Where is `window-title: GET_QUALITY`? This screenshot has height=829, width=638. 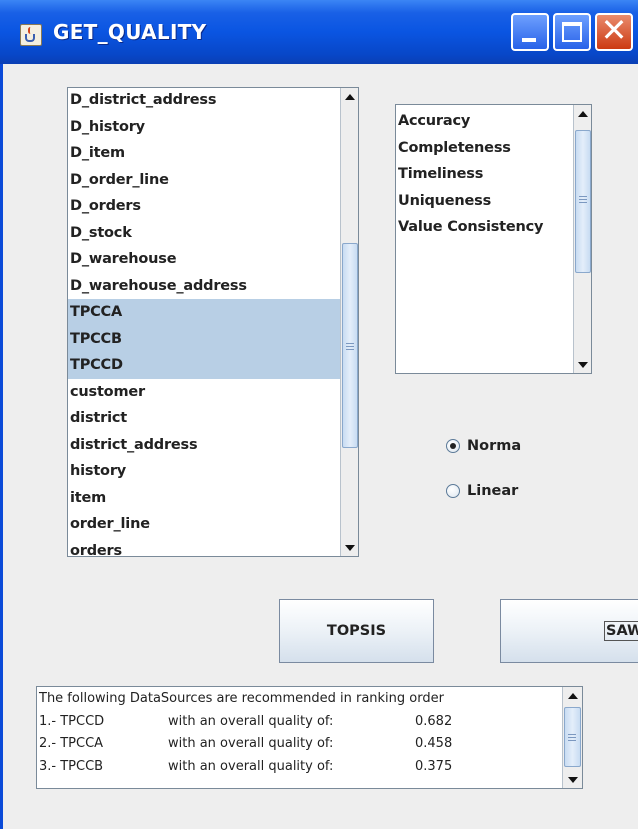
window-title: GET_QUALITY is located at coordinates (130, 32).